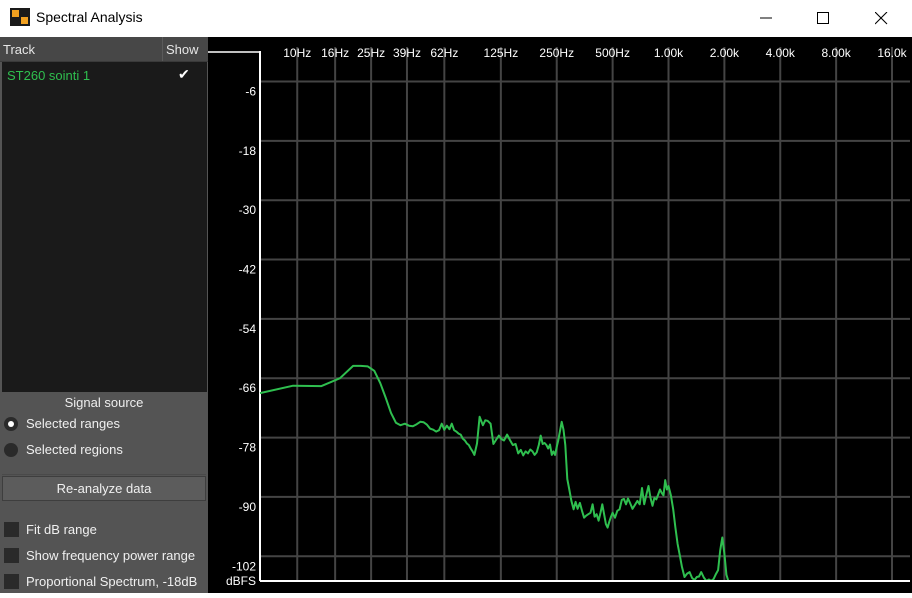 This screenshot has height=598, width=912. I want to click on track-column-header: Track, so click(19, 49).